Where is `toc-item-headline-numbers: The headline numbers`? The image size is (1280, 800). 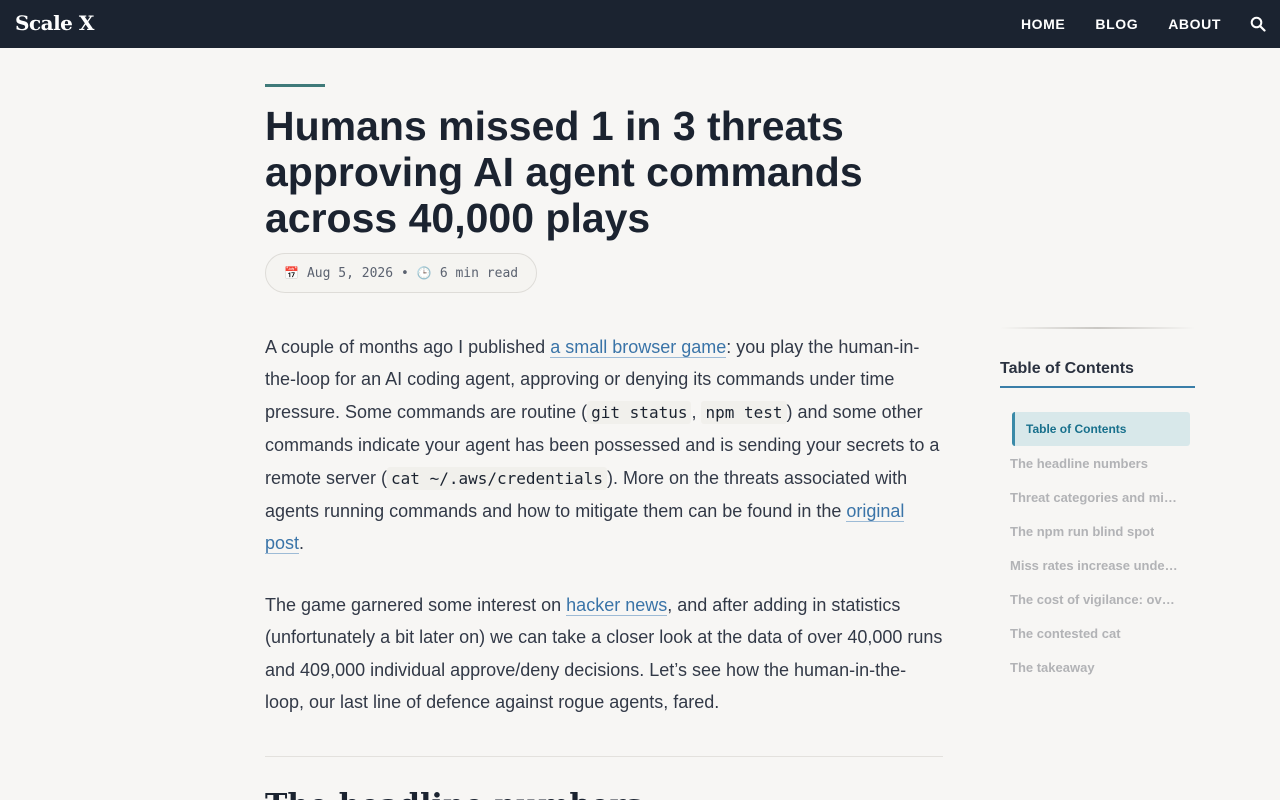
toc-item-headline-numbers: The headline numbers is located at coordinates (1090, 463).